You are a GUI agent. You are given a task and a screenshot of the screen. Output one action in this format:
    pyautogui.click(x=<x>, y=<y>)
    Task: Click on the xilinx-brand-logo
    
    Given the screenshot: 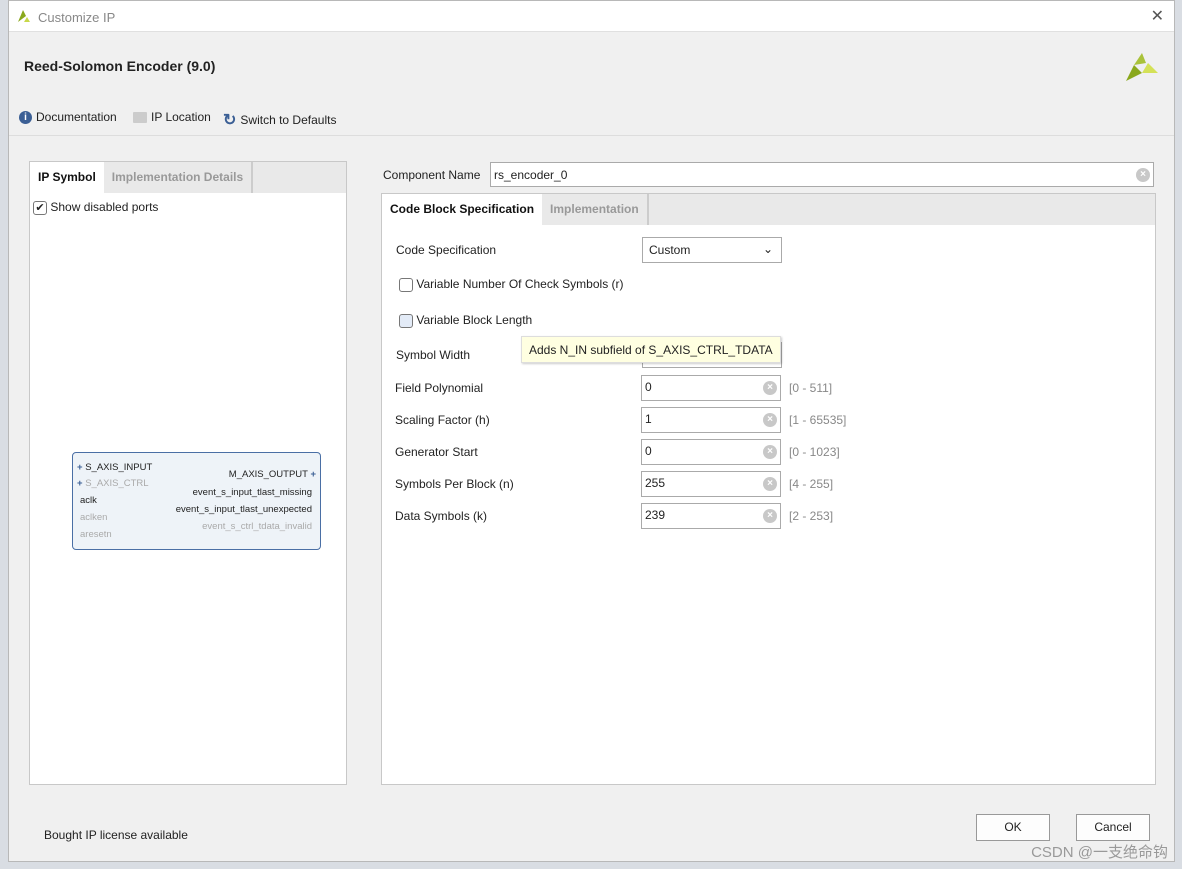 What is the action you would take?
    pyautogui.click(x=1142, y=67)
    